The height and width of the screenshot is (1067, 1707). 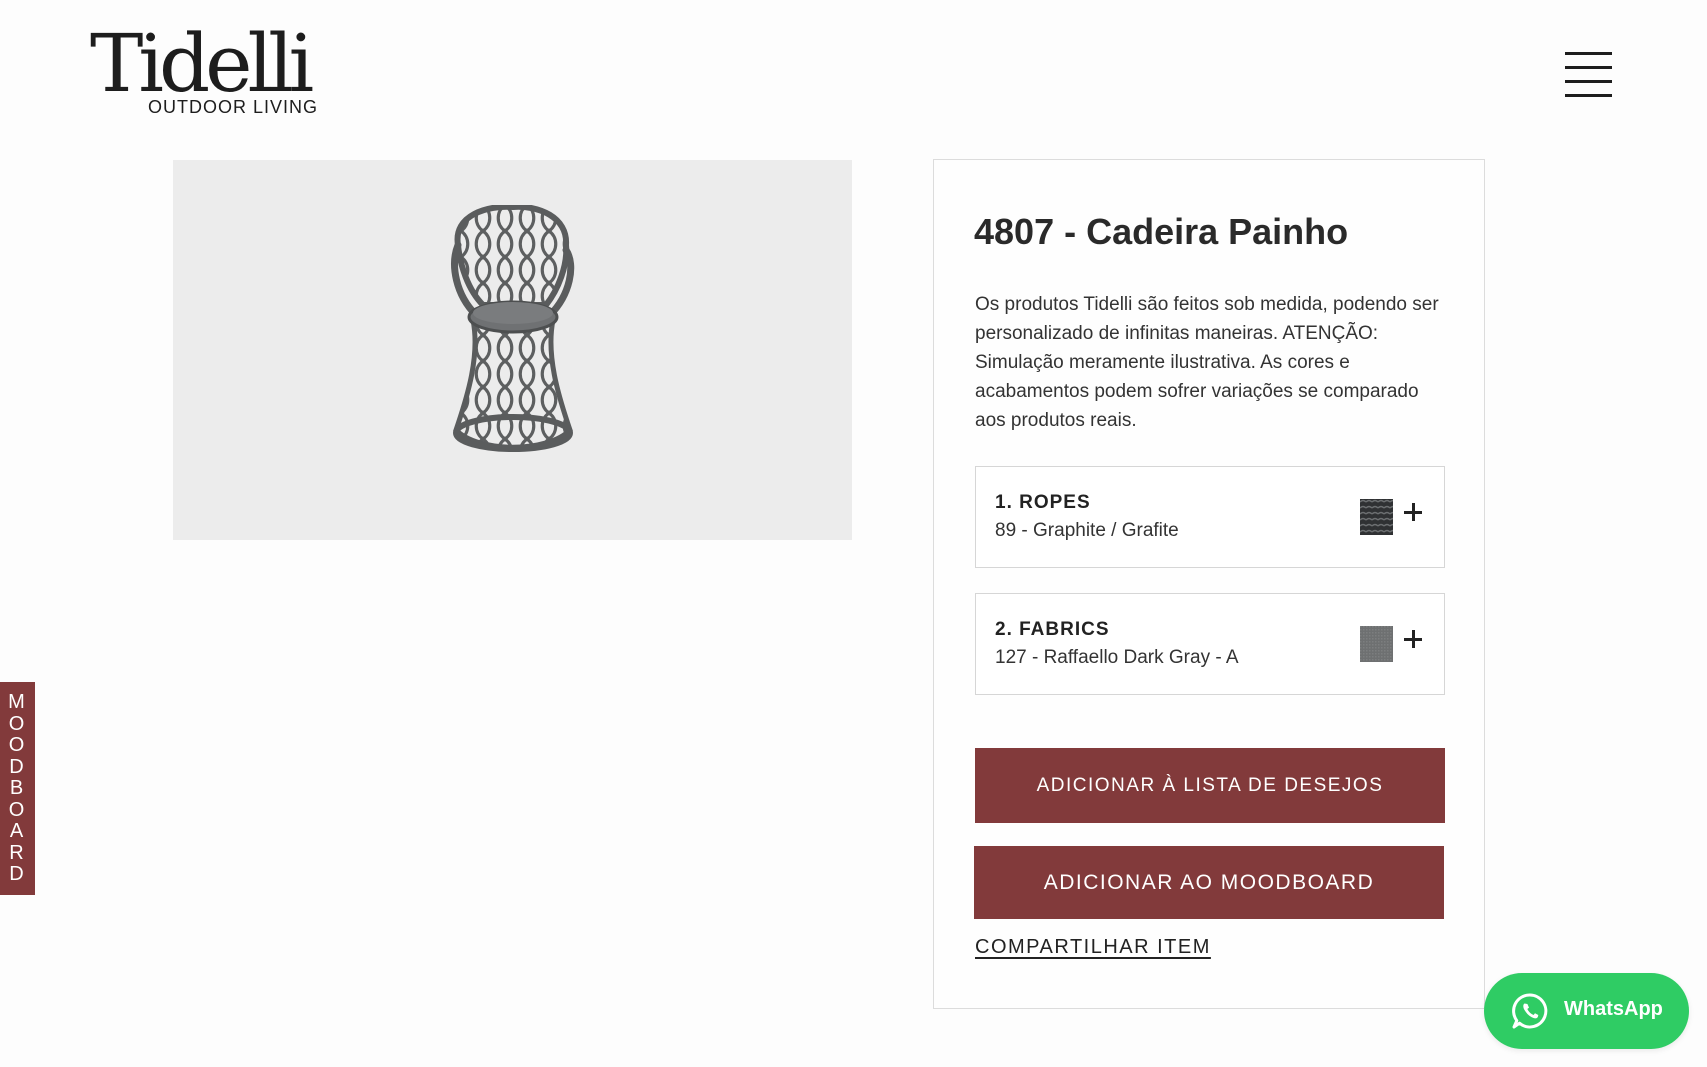 What do you see at coordinates (1376, 644) in the screenshot?
I see `fabric-swatch` at bounding box center [1376, 644].